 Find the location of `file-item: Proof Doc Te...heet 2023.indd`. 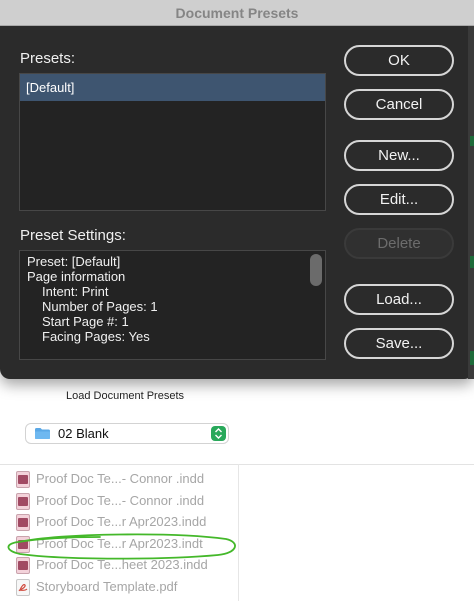

file-item: Proof Doc Te...heet 2023.indd is located at coordinates (126, 566).